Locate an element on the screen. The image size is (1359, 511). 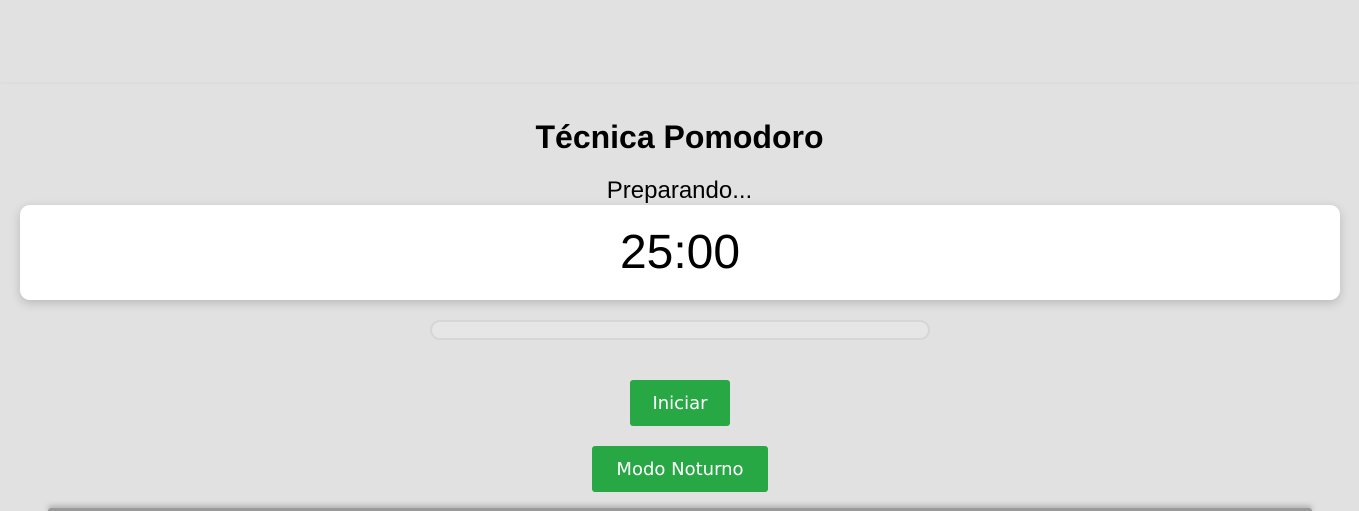
timer-display: 25:00 is located at coordinates (680, 252).